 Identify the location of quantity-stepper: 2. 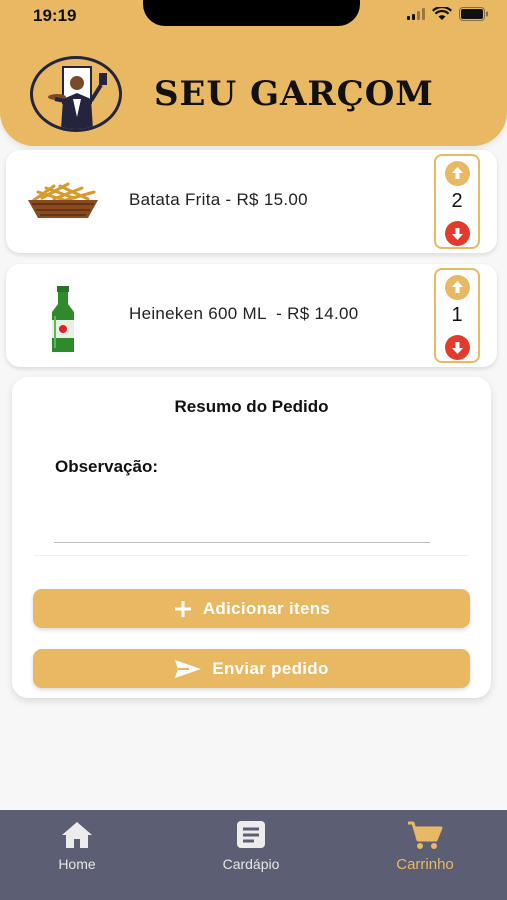
(457, 201).